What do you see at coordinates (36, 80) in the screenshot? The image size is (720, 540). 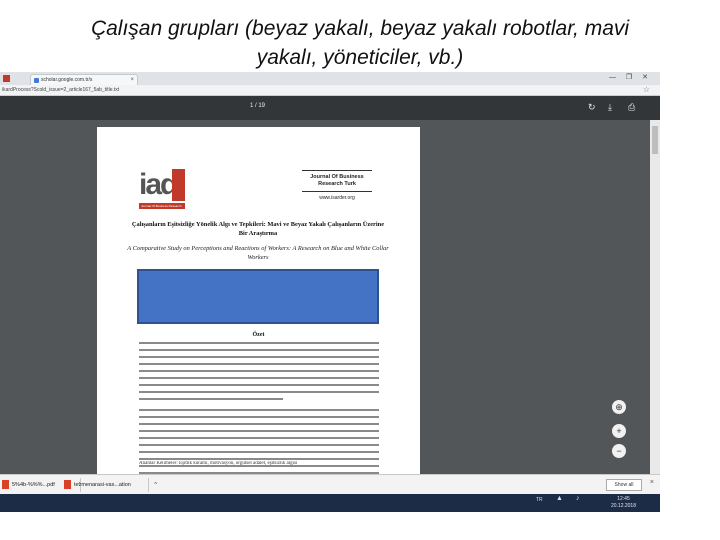 I see `favicon-icon` at bounding box center [36, 80].